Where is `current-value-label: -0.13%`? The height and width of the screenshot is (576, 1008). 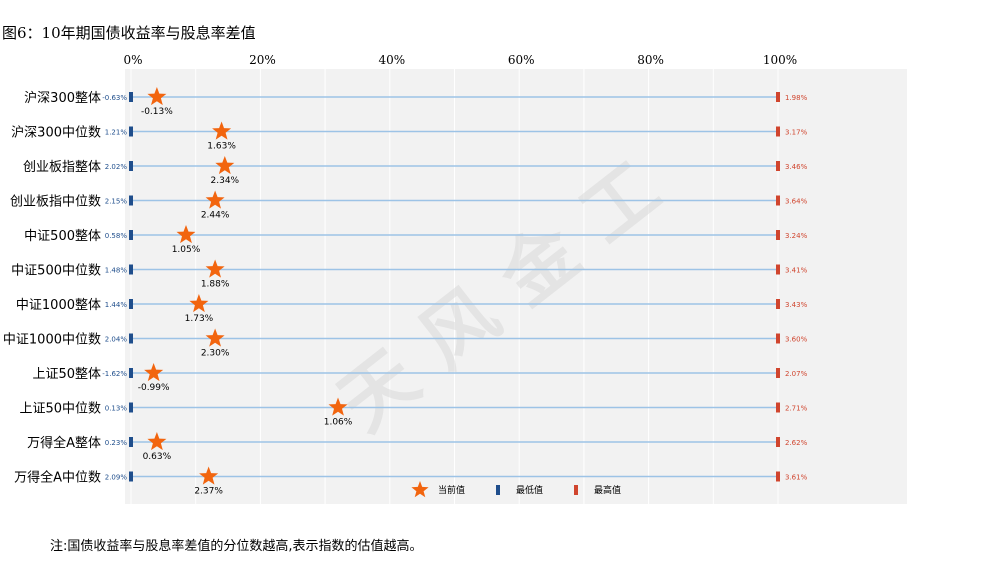 current-value-label: -0.13% is located at coordinates (157, 112).